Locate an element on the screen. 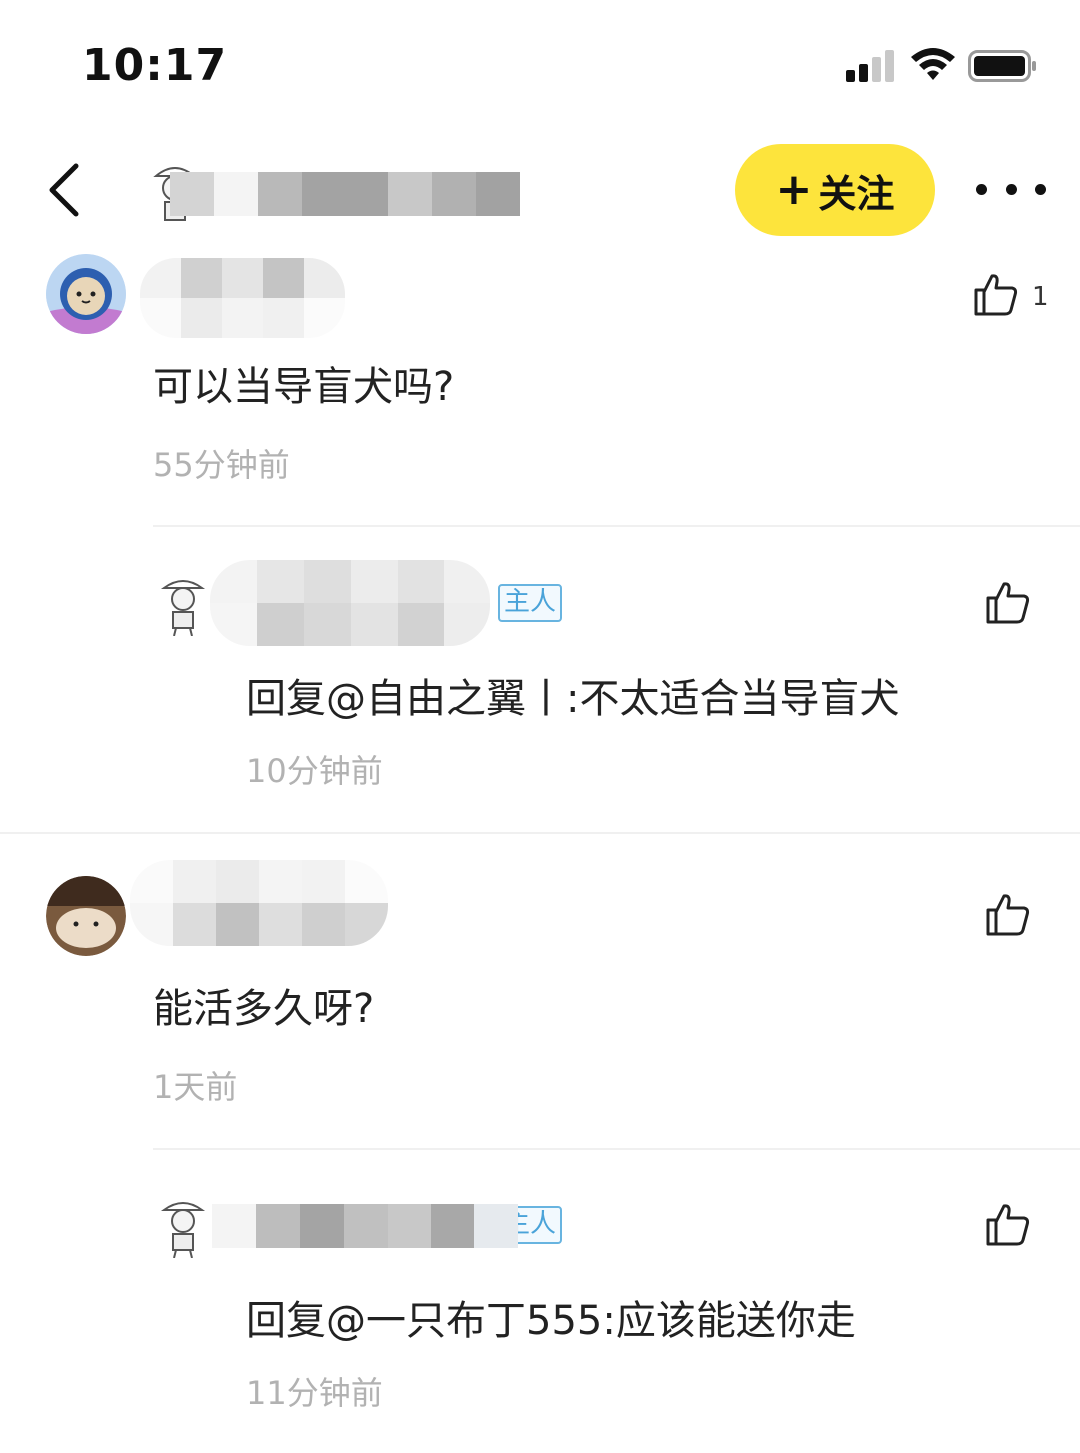 The image size is (1080, 1453). reply-time: 10分钟前 is located at coordinates (314, 771).